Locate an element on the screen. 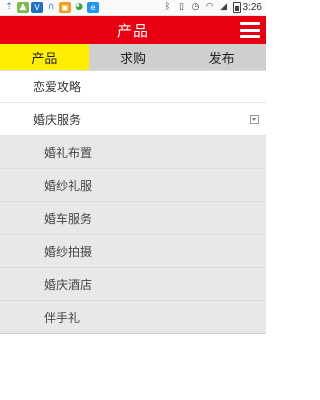  vibrate-icon: ▯ is located at coordinates (181, 7).